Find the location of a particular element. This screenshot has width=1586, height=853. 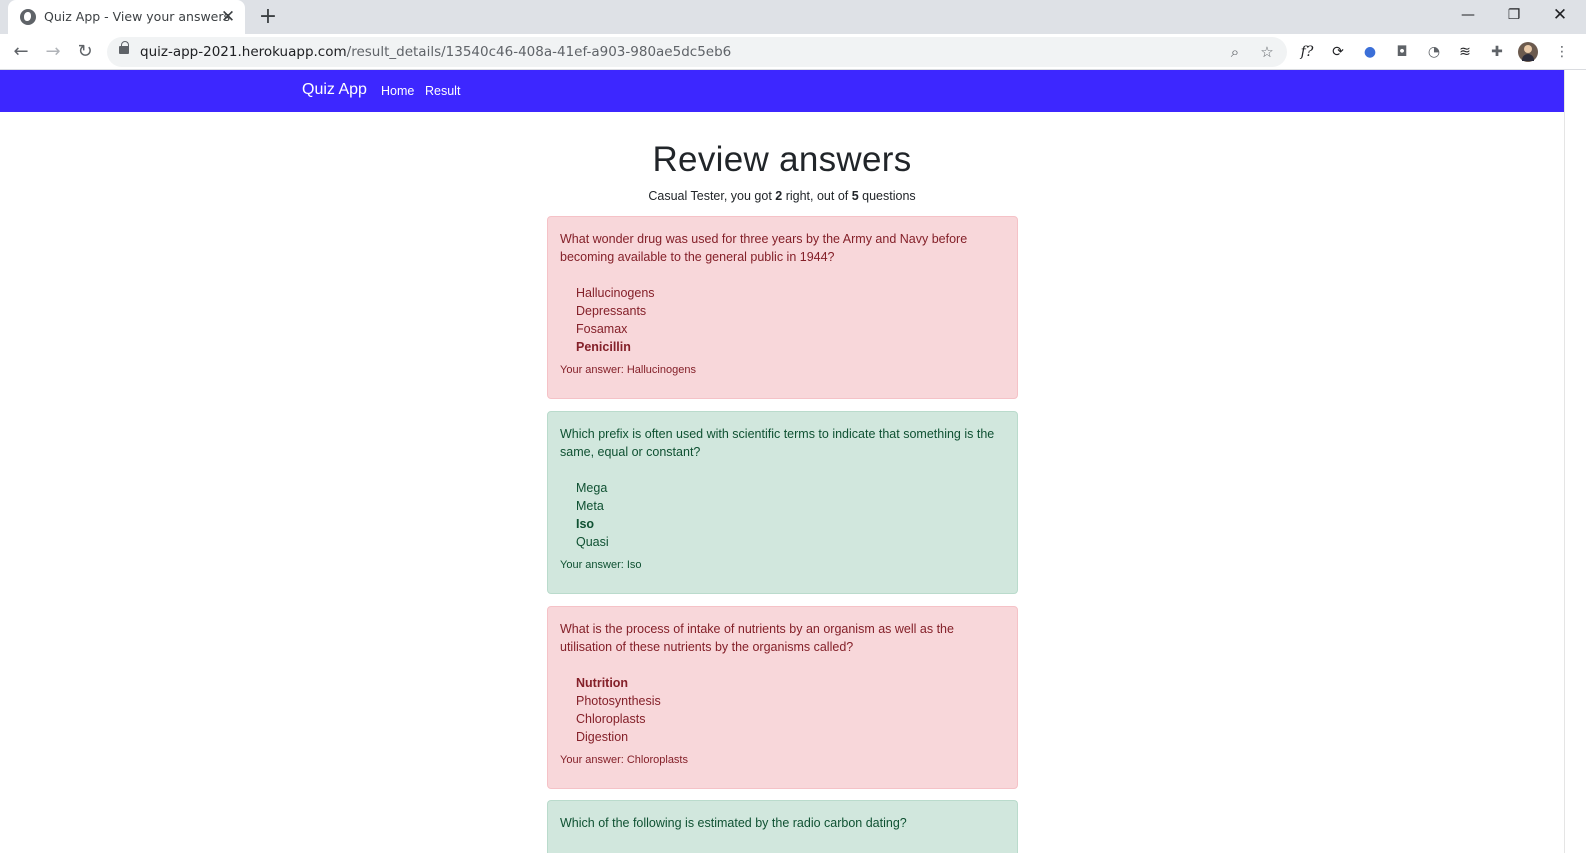

close-tab-icon: ✕ is located at coordinates (228, 17).